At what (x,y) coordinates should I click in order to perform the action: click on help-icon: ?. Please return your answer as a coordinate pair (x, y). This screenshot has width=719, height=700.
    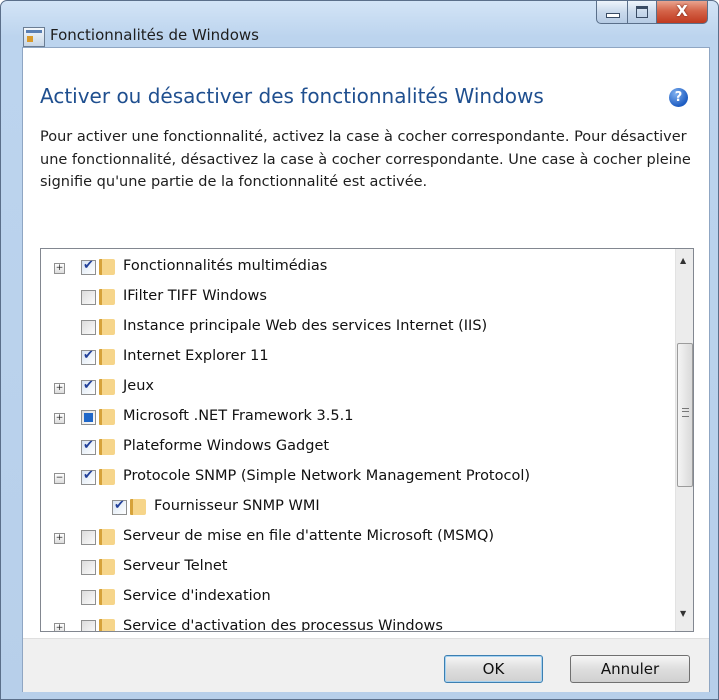
    Looking at the image, I should click on (678, 97).